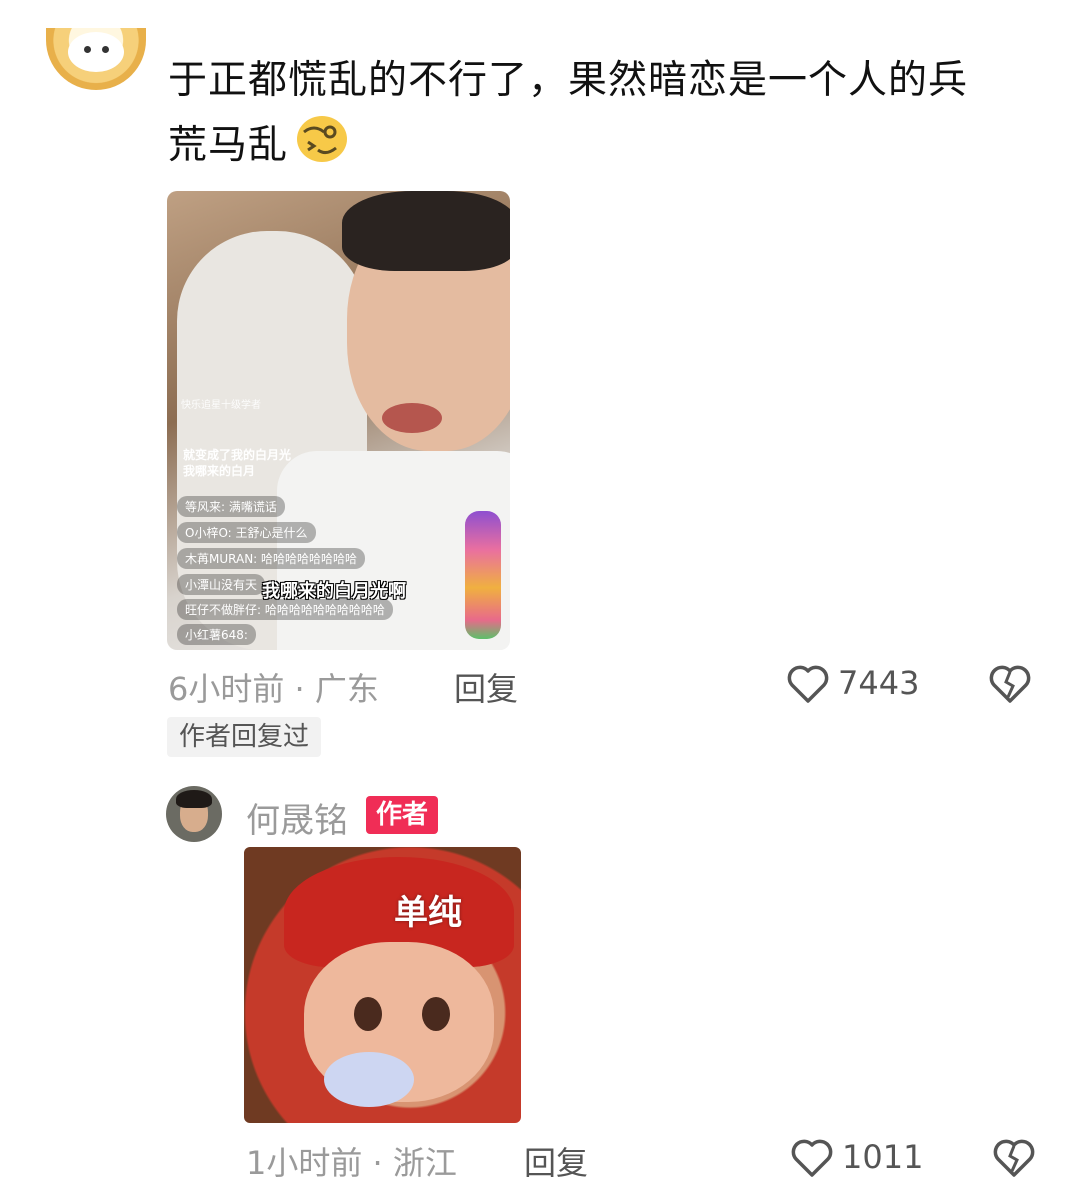 Image resolution: width=1080 pixels, height=1184 pixels. I want to click on live-chat-message: 小红薯648:, so click(216, 634).